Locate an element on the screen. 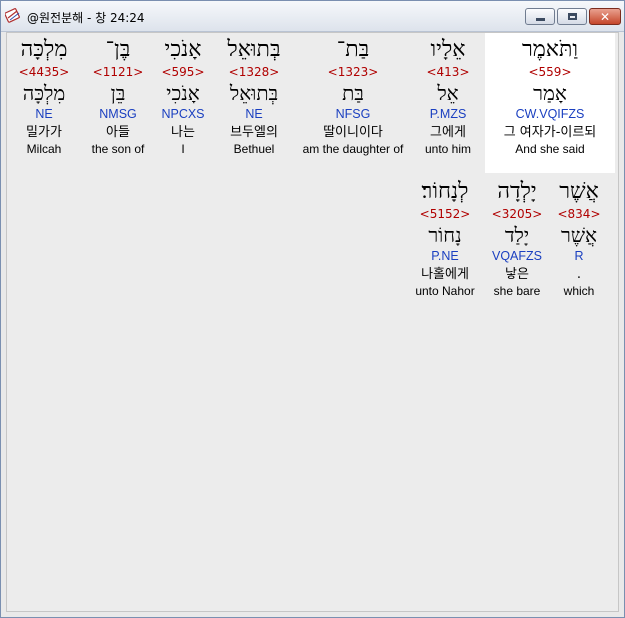 The width and height of the screenshot is (625, 618). strong-number: <559> is located at coordinates (550, 73).